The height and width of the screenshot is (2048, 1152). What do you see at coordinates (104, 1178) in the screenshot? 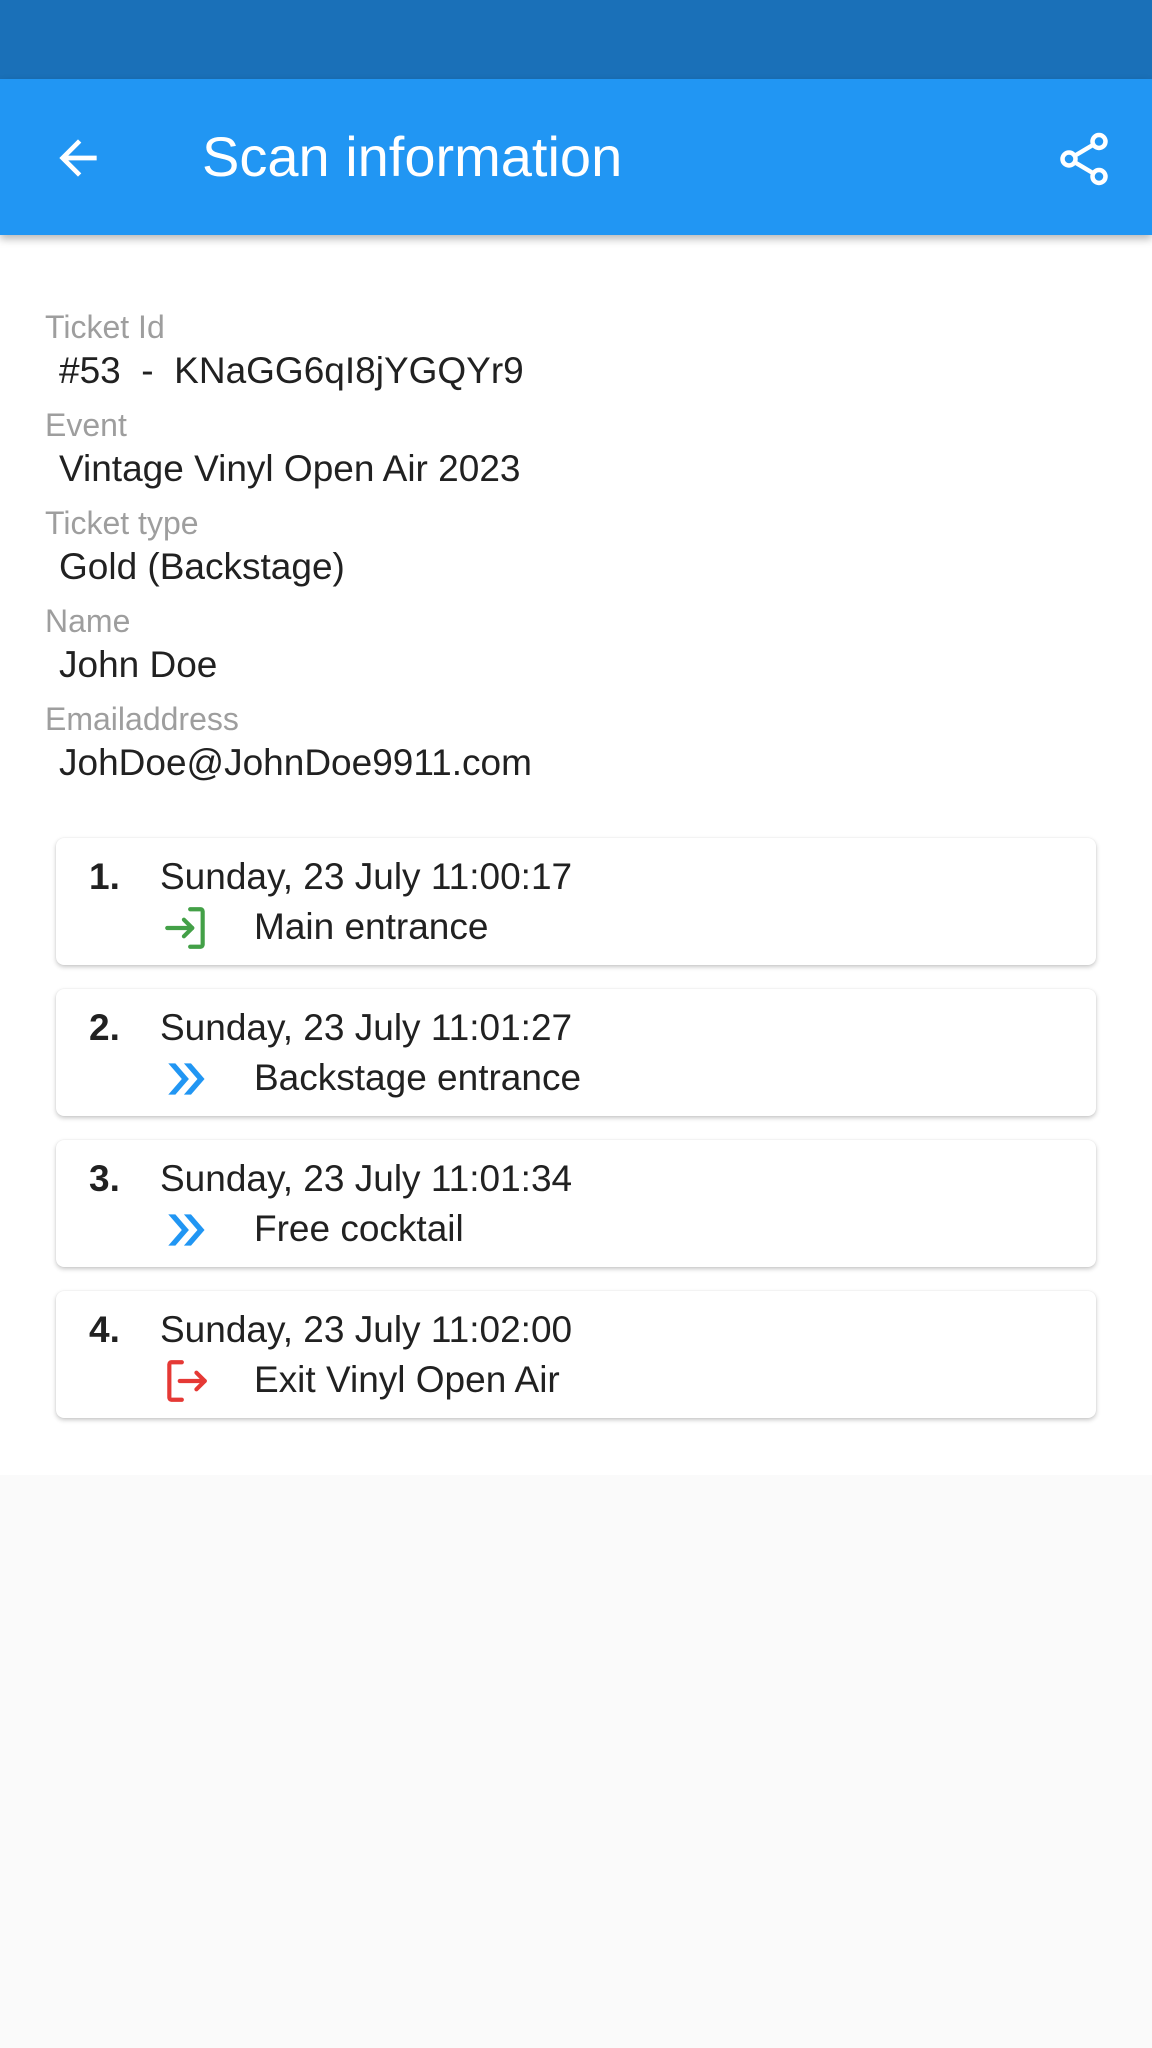
I see `scan-index: 3.` at bounding box center [104, 1178].